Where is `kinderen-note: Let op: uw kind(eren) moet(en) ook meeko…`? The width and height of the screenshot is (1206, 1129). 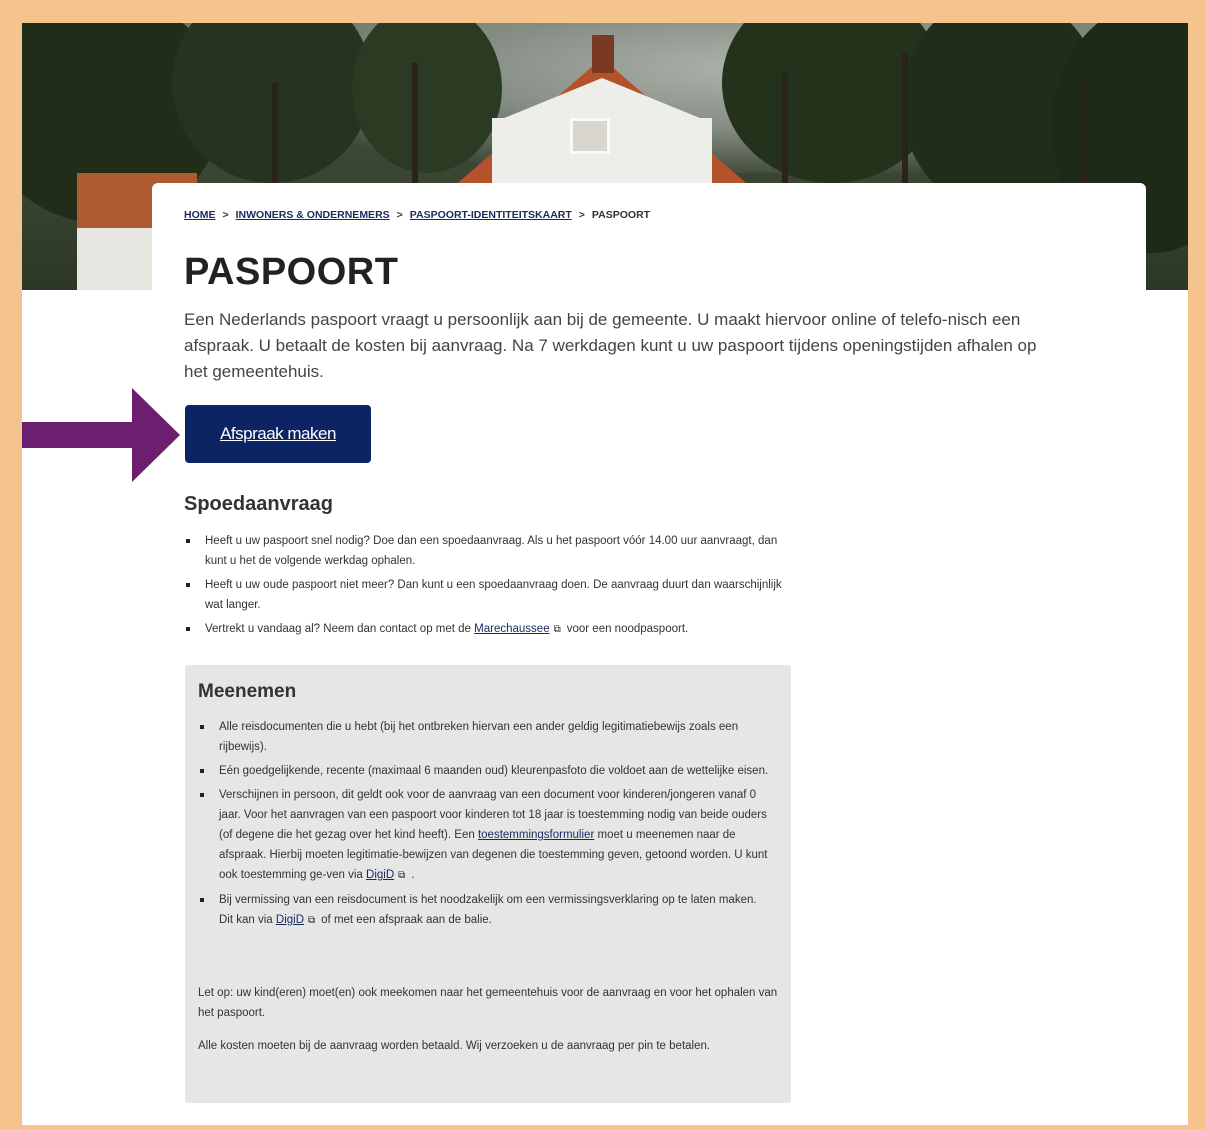
kinderen-note: Let op: uw kind(eren) moet(en) ook meeko… is located at coordinates (488, 1003).